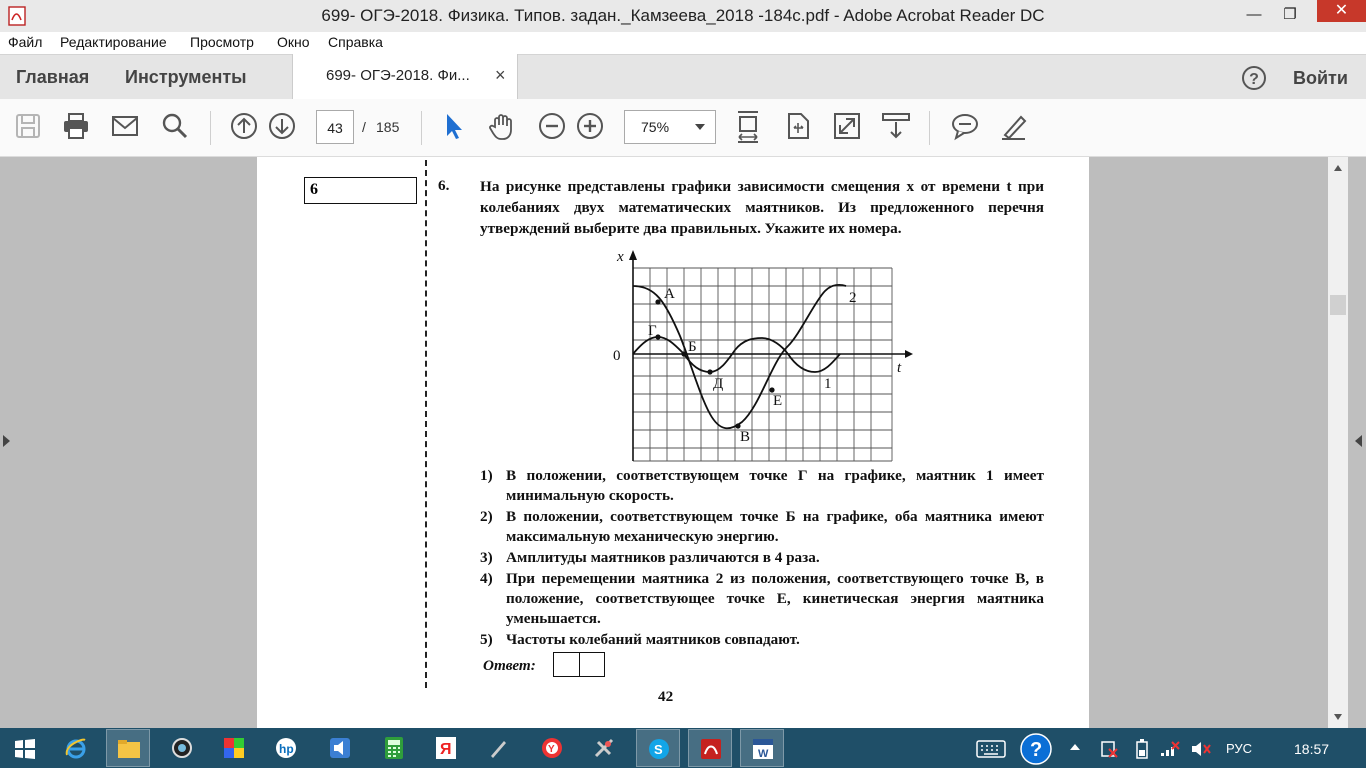 The width and height of the screenshot is (1366, 768). Describe the element at coordinates (125, 126) in the screenshot. I see `mail-icon` at that location.